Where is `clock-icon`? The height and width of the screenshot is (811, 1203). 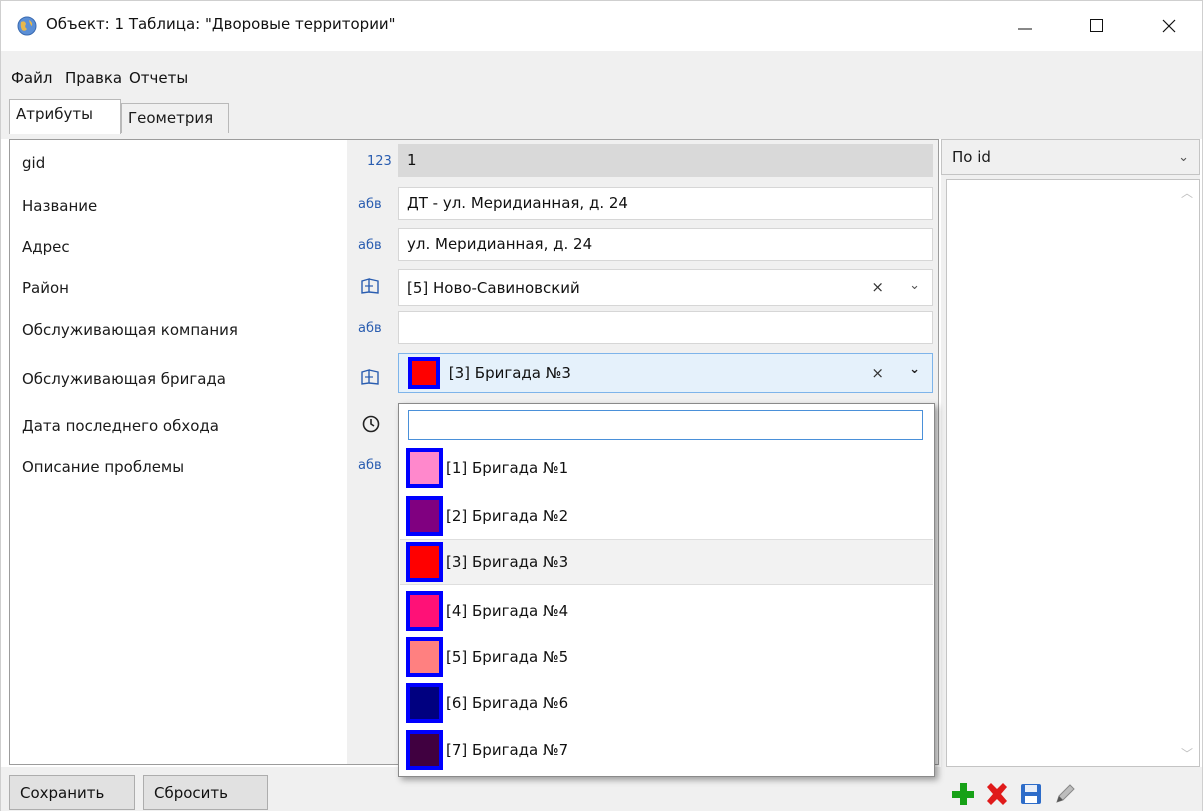
clock-icon is located at coordinates (371, 424).